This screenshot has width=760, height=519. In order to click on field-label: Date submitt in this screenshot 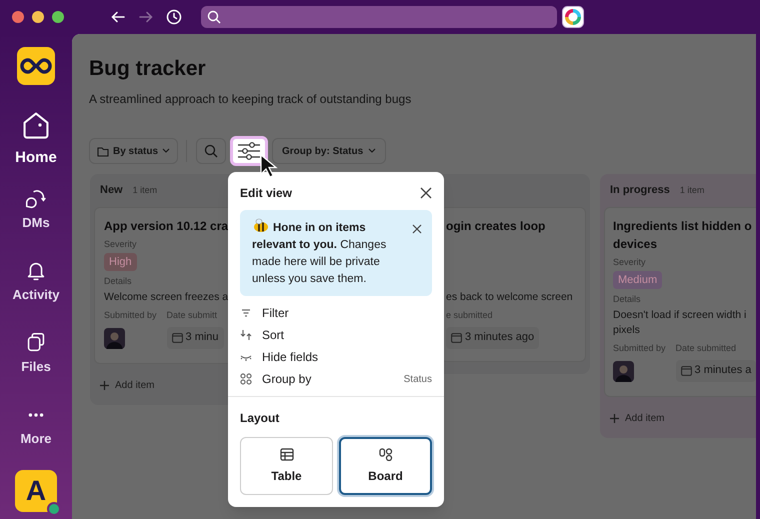, I will do `click(192, 315)`.